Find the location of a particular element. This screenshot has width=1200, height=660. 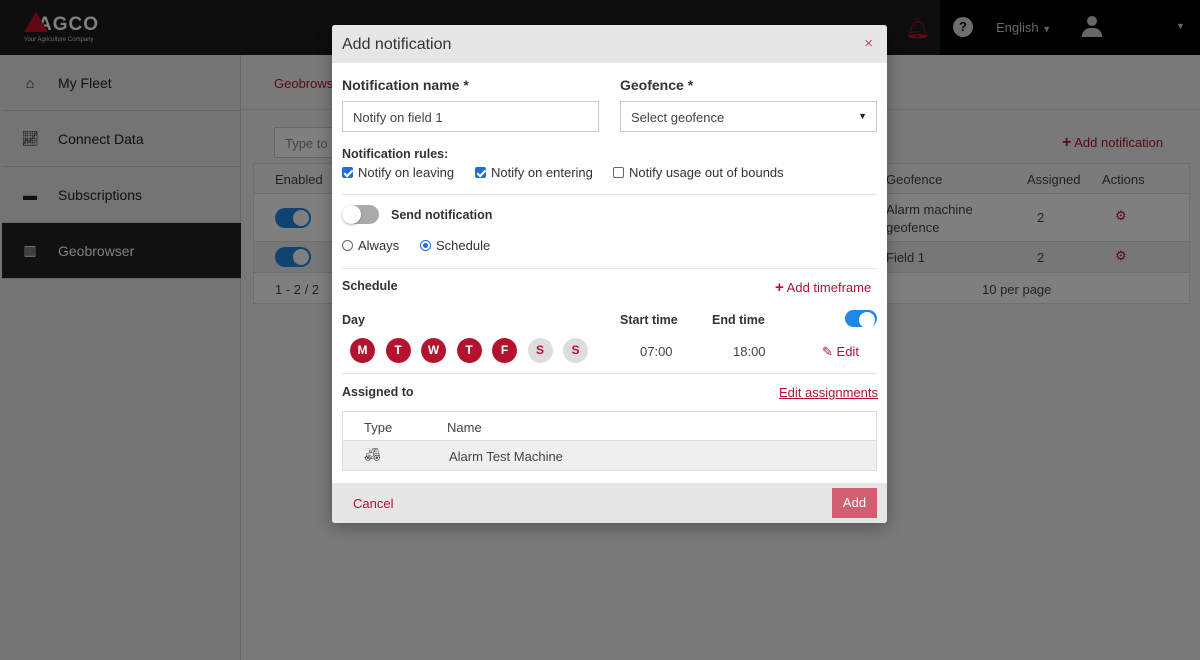

edit-timeframe-button: ✎ Edit is located at coordinates (840, 352).